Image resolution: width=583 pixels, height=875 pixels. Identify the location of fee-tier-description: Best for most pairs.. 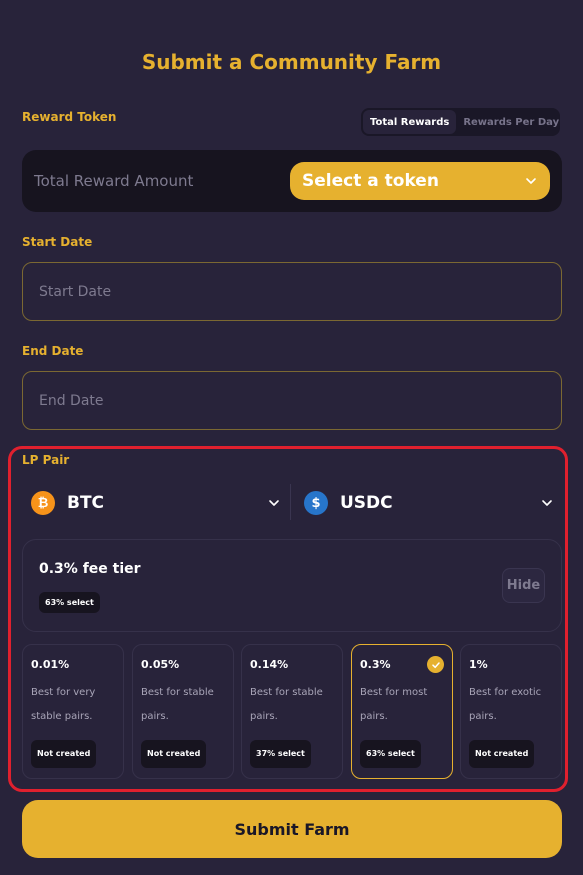
(394, 704).